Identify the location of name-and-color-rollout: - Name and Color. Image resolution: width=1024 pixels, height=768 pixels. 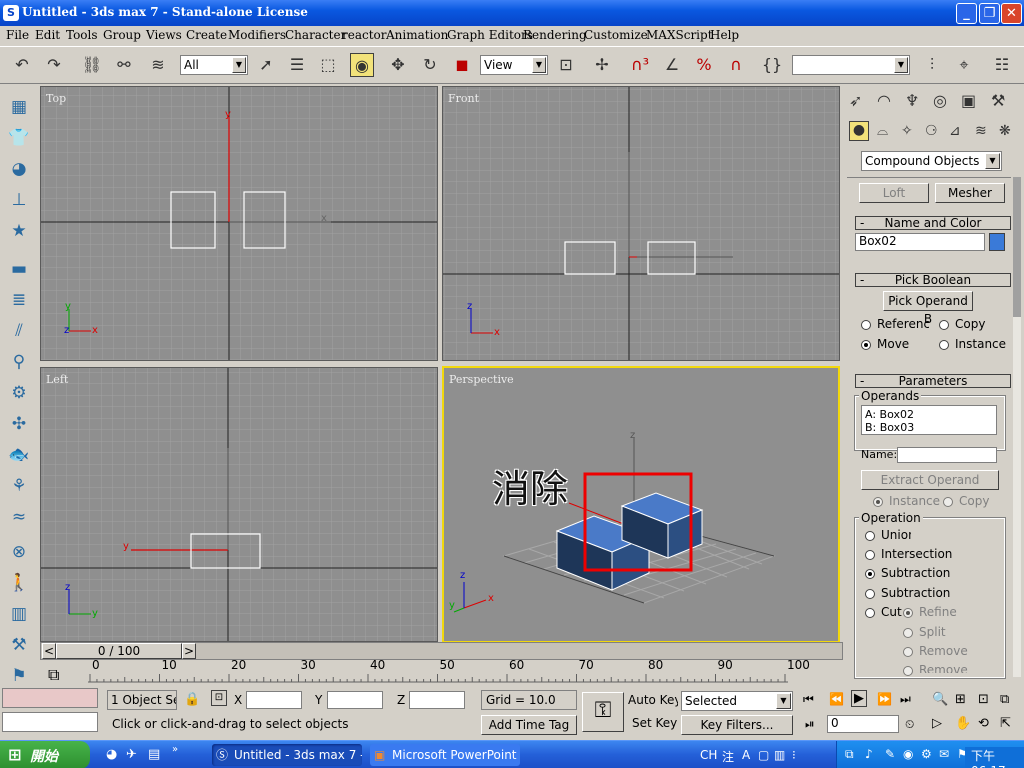
(933, 223).